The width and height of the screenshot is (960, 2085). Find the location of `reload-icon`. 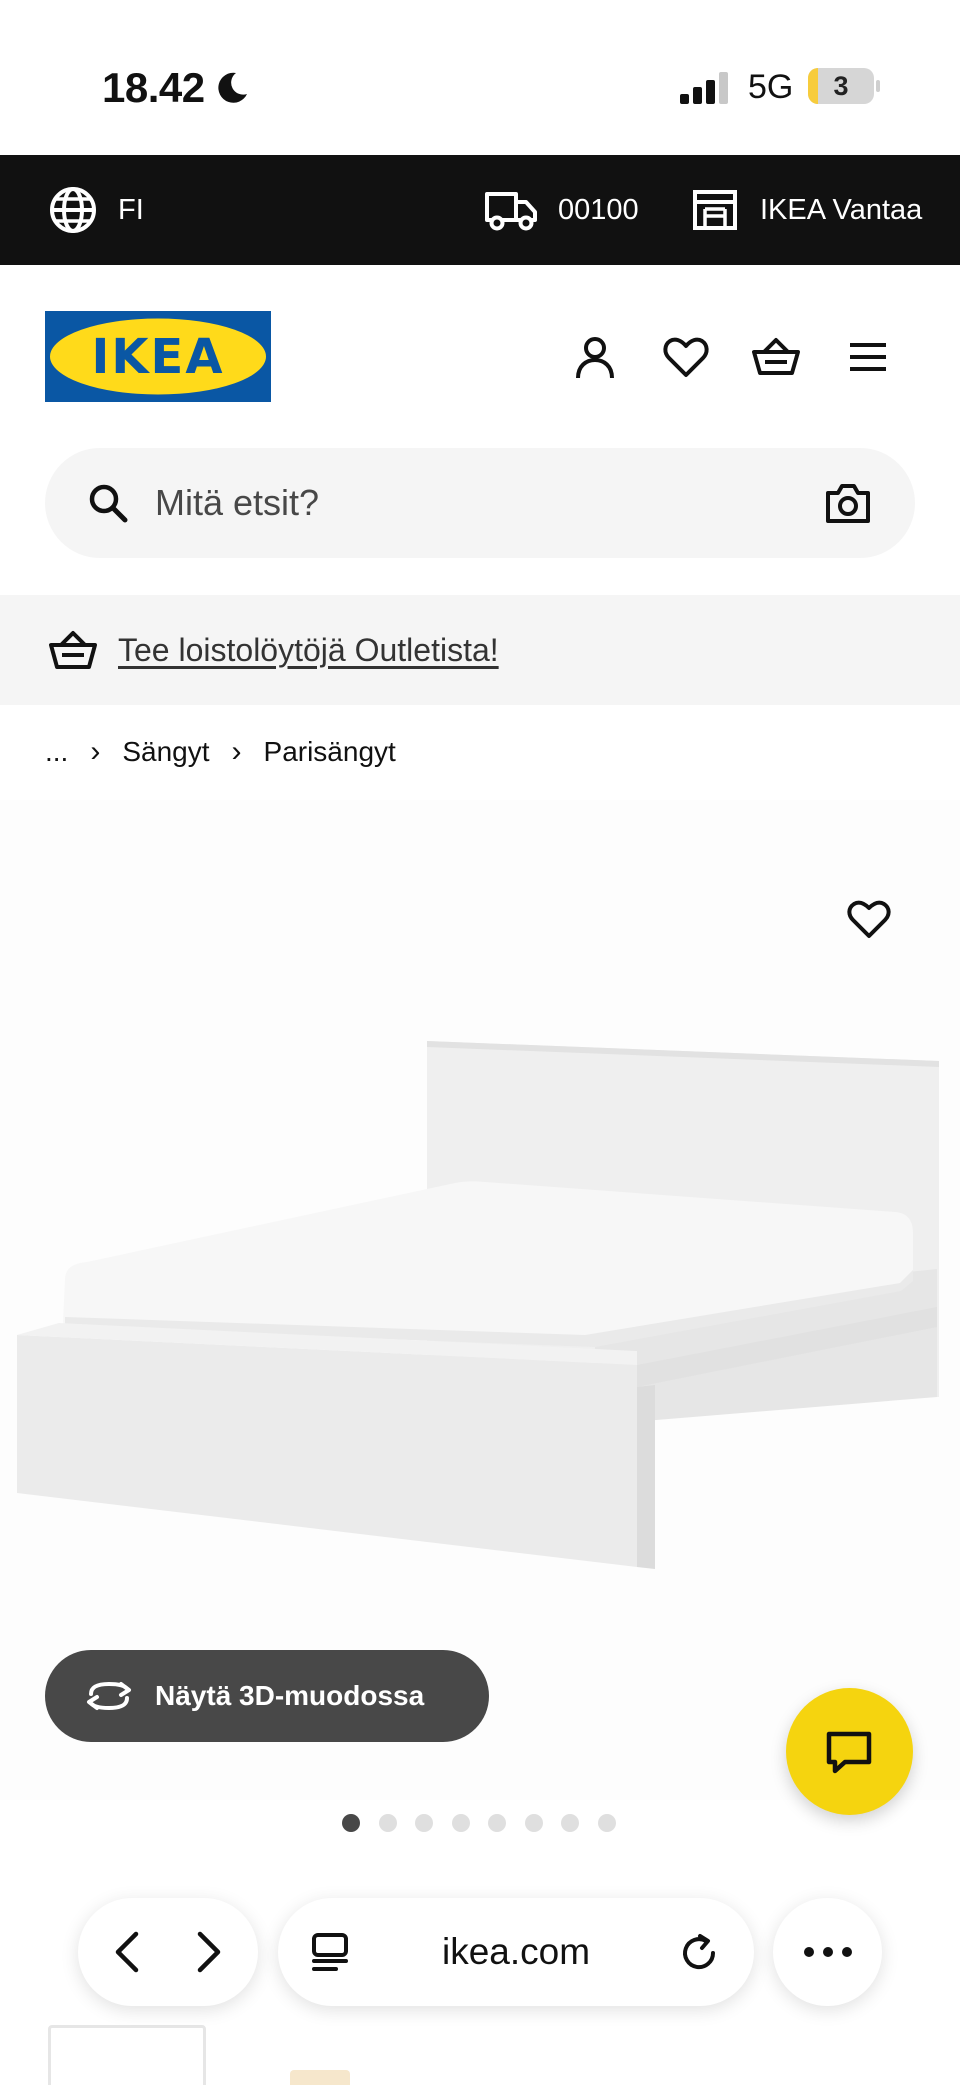

reload-icon is located at coordinates (699, 1953).